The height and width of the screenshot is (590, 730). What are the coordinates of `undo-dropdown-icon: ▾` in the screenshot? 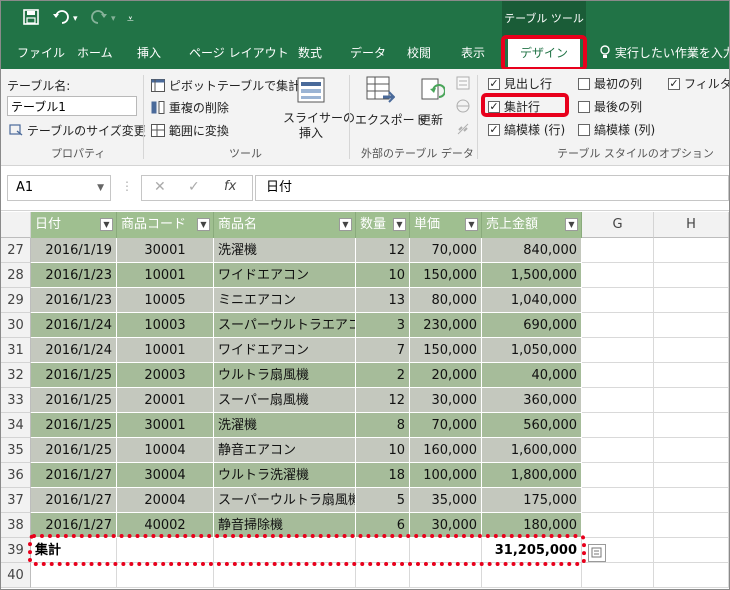 It's located at (75, 19).